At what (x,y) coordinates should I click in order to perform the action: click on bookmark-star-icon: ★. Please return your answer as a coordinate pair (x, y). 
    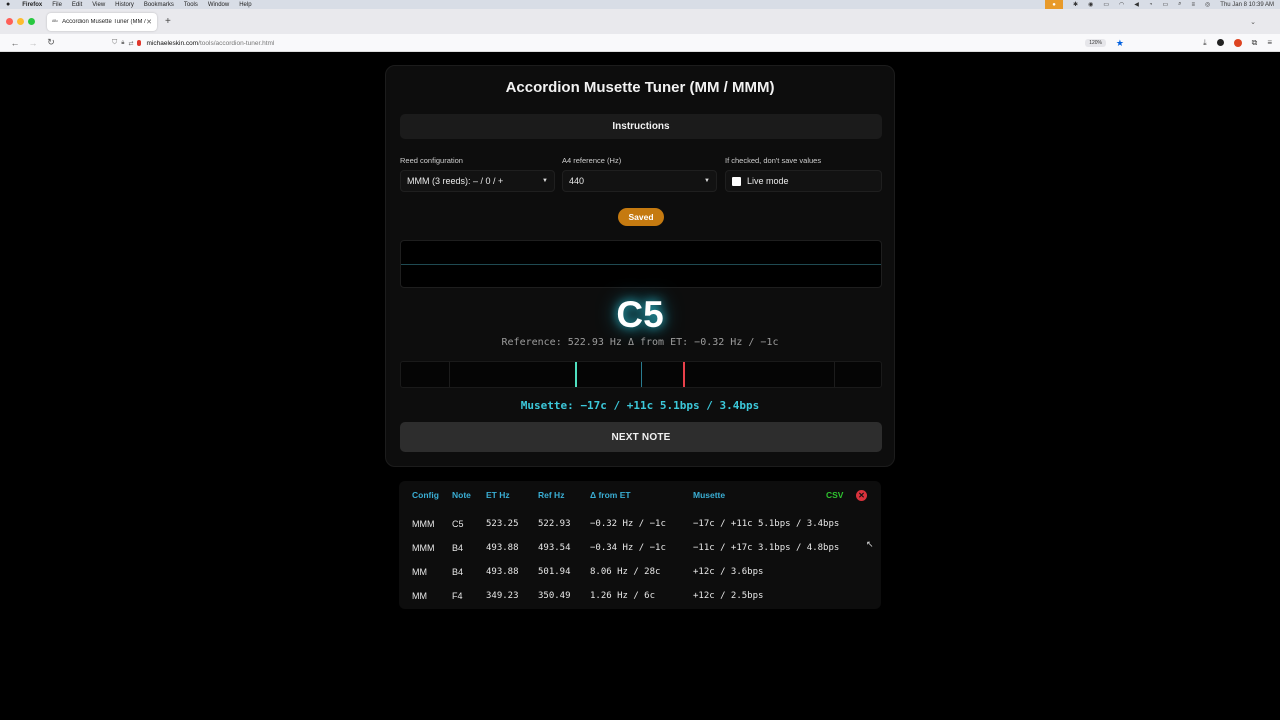
    Looking at the image, I should click on (1120, 43).